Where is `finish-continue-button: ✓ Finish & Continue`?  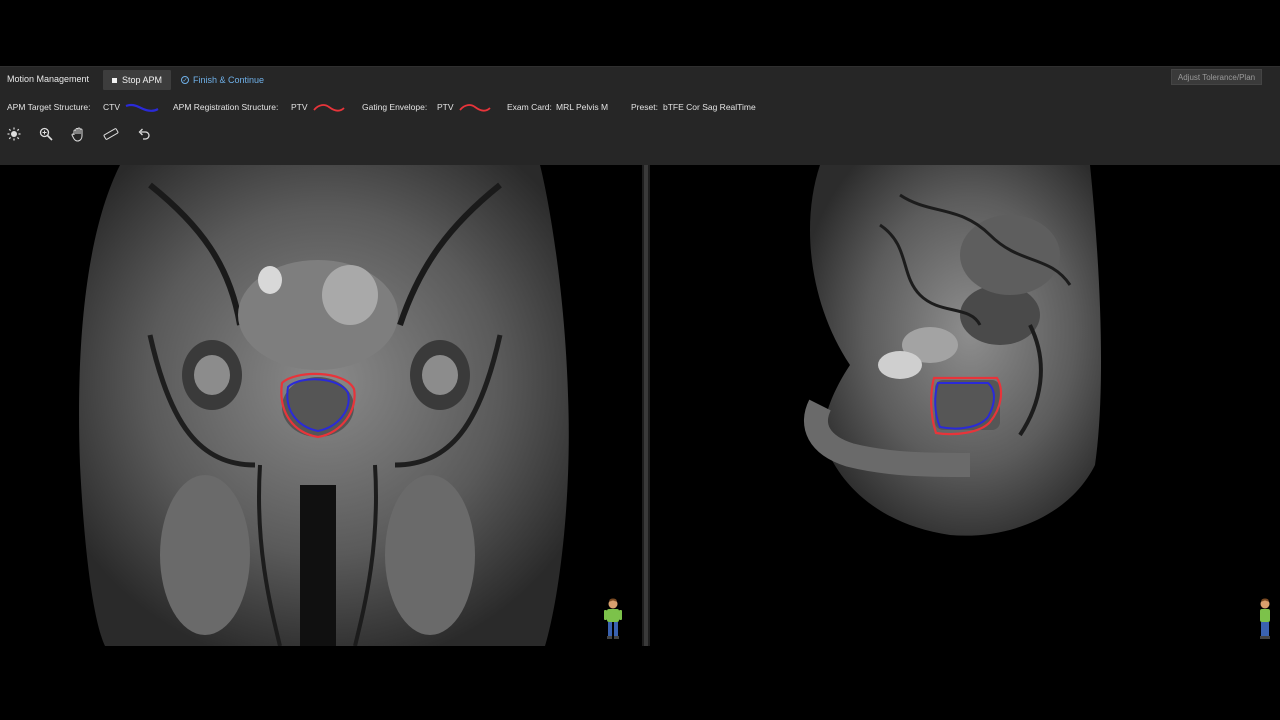 finish-continue-button: ✓ Finish & Continue is located at coordinates (222, 80).